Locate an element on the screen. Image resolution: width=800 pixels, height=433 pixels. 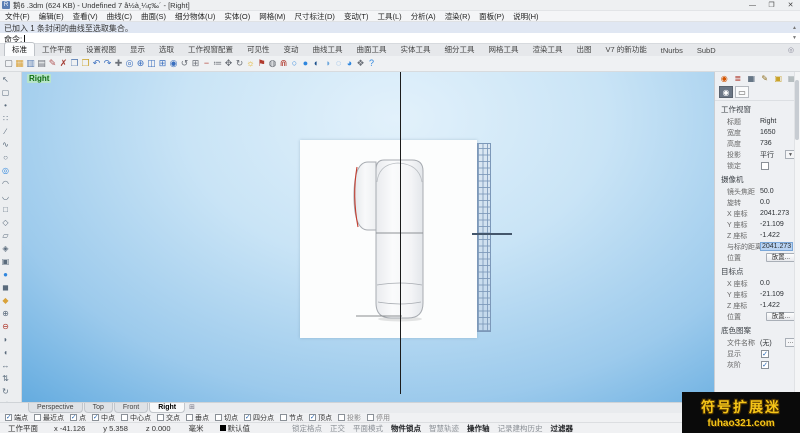
status-toggle: 智慧轨迹 is located at coordinates (444, 428).